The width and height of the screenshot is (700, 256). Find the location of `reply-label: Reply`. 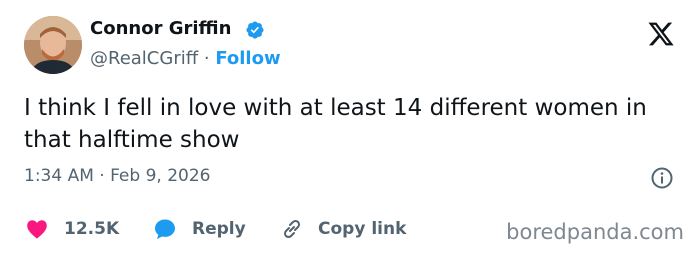

reply-label: Reply is located at coordinates (219, 229).